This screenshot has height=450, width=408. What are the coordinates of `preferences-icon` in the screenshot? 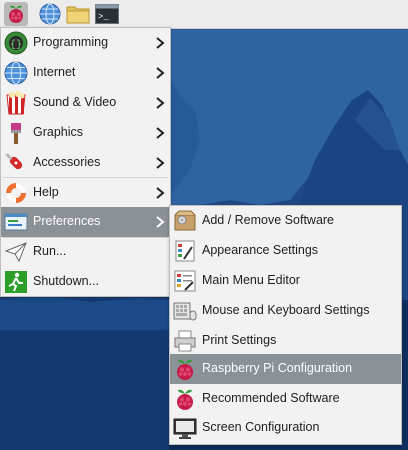 It's located at (16, 222).